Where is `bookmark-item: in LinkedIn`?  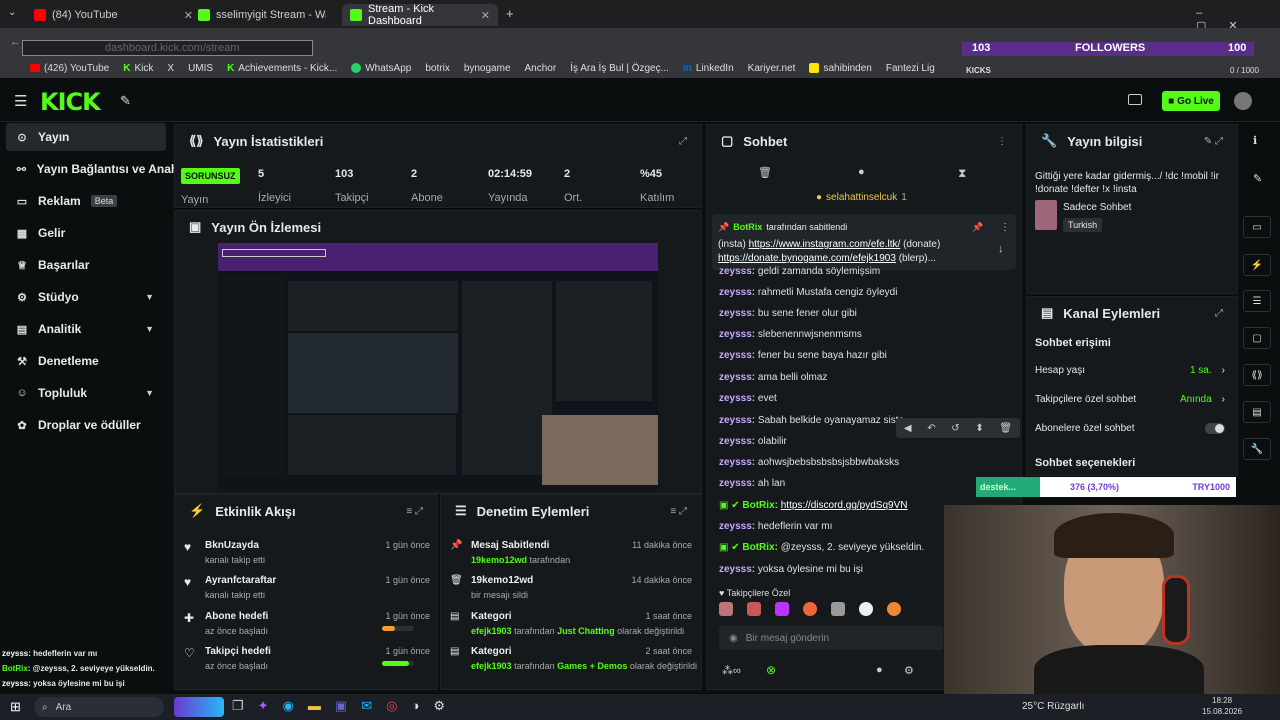 bookmark-item: in LinkedIn is located at coordinates (708, 68).